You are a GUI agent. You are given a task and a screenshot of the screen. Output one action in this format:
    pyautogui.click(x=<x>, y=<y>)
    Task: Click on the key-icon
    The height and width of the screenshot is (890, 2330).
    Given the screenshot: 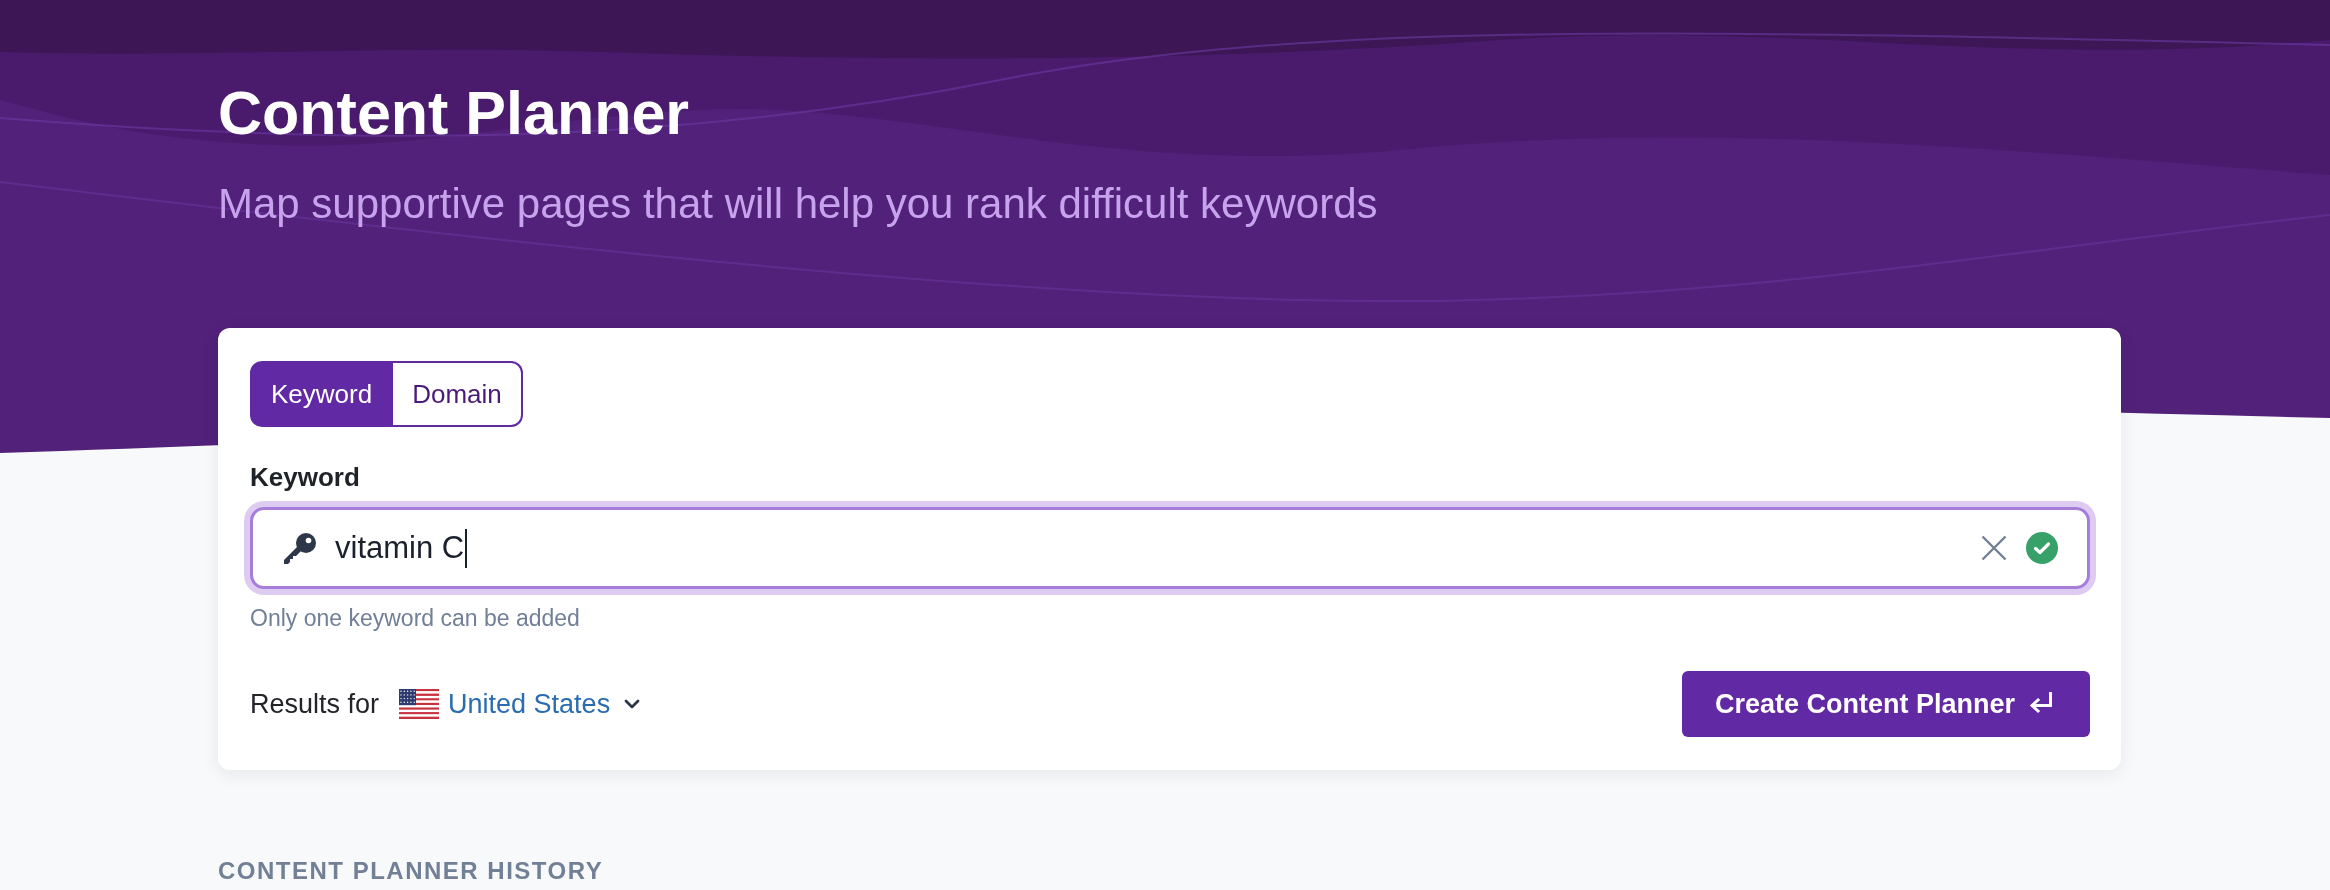 What is the action you would take?
    pyautogui.click(x=300, y=548)
    